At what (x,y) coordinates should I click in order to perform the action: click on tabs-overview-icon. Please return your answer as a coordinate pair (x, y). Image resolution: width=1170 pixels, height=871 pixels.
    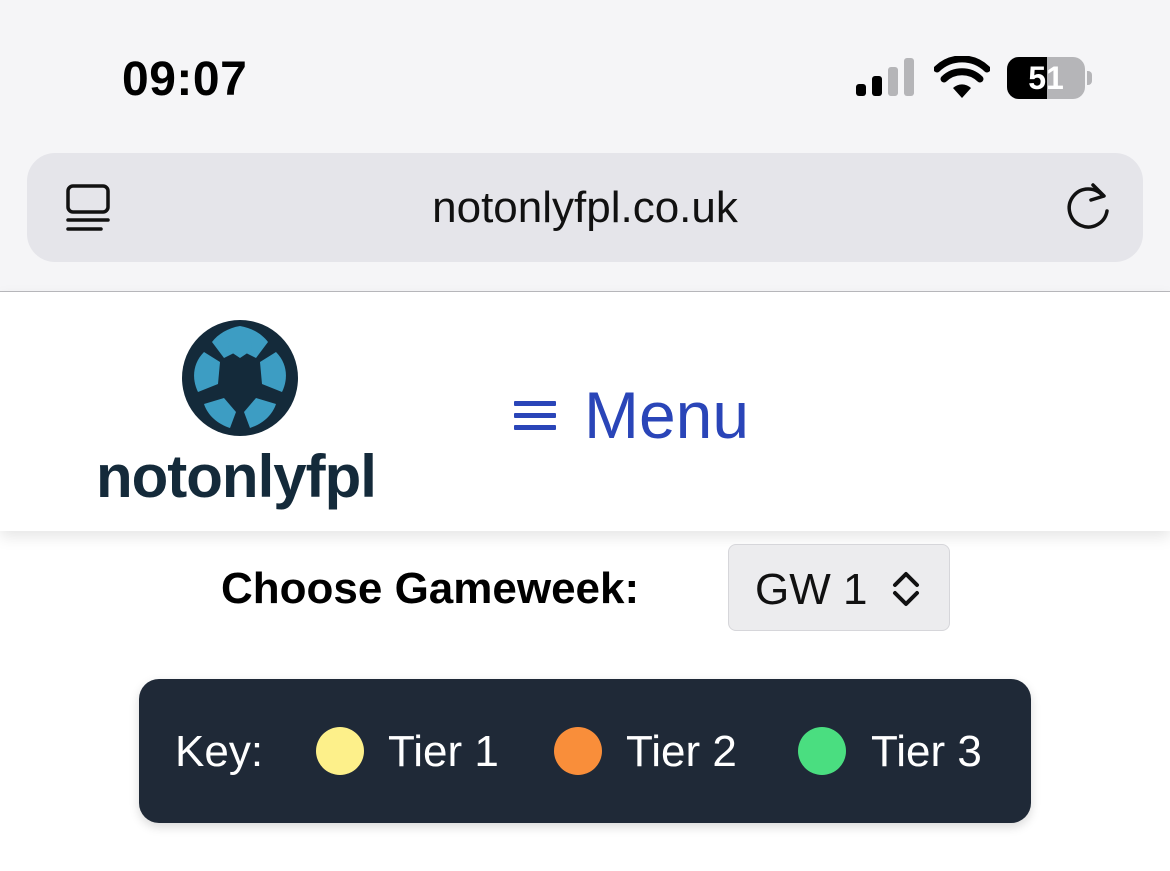
    Looking at the image, I should click on (88, 208).